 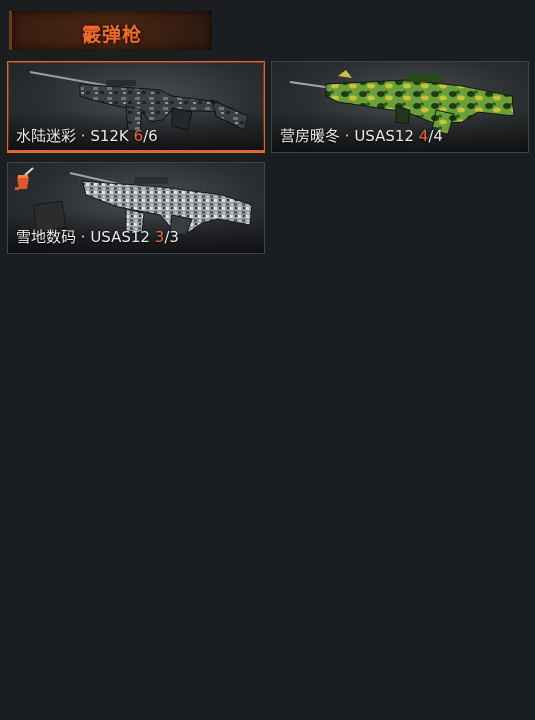 What do you see at coordinates (438, 136) in the screenshot?
I see `total-count: 4` at bounding box center [438, 136].